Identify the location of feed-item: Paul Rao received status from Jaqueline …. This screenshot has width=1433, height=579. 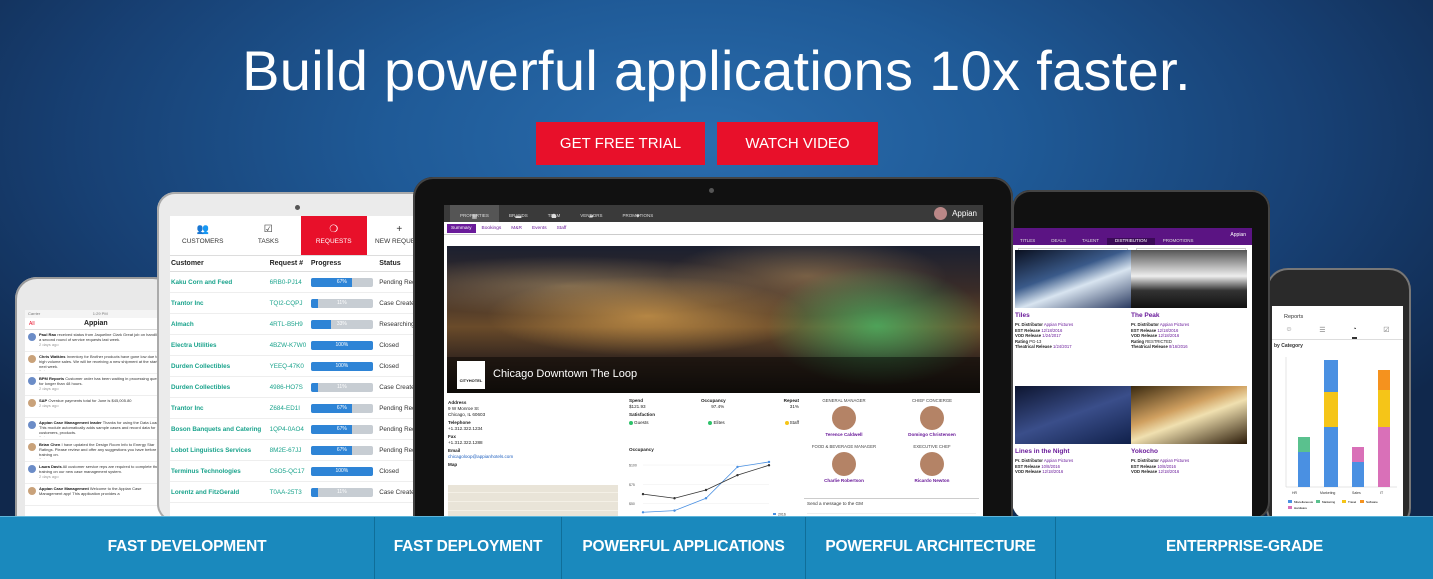
(96, 341).